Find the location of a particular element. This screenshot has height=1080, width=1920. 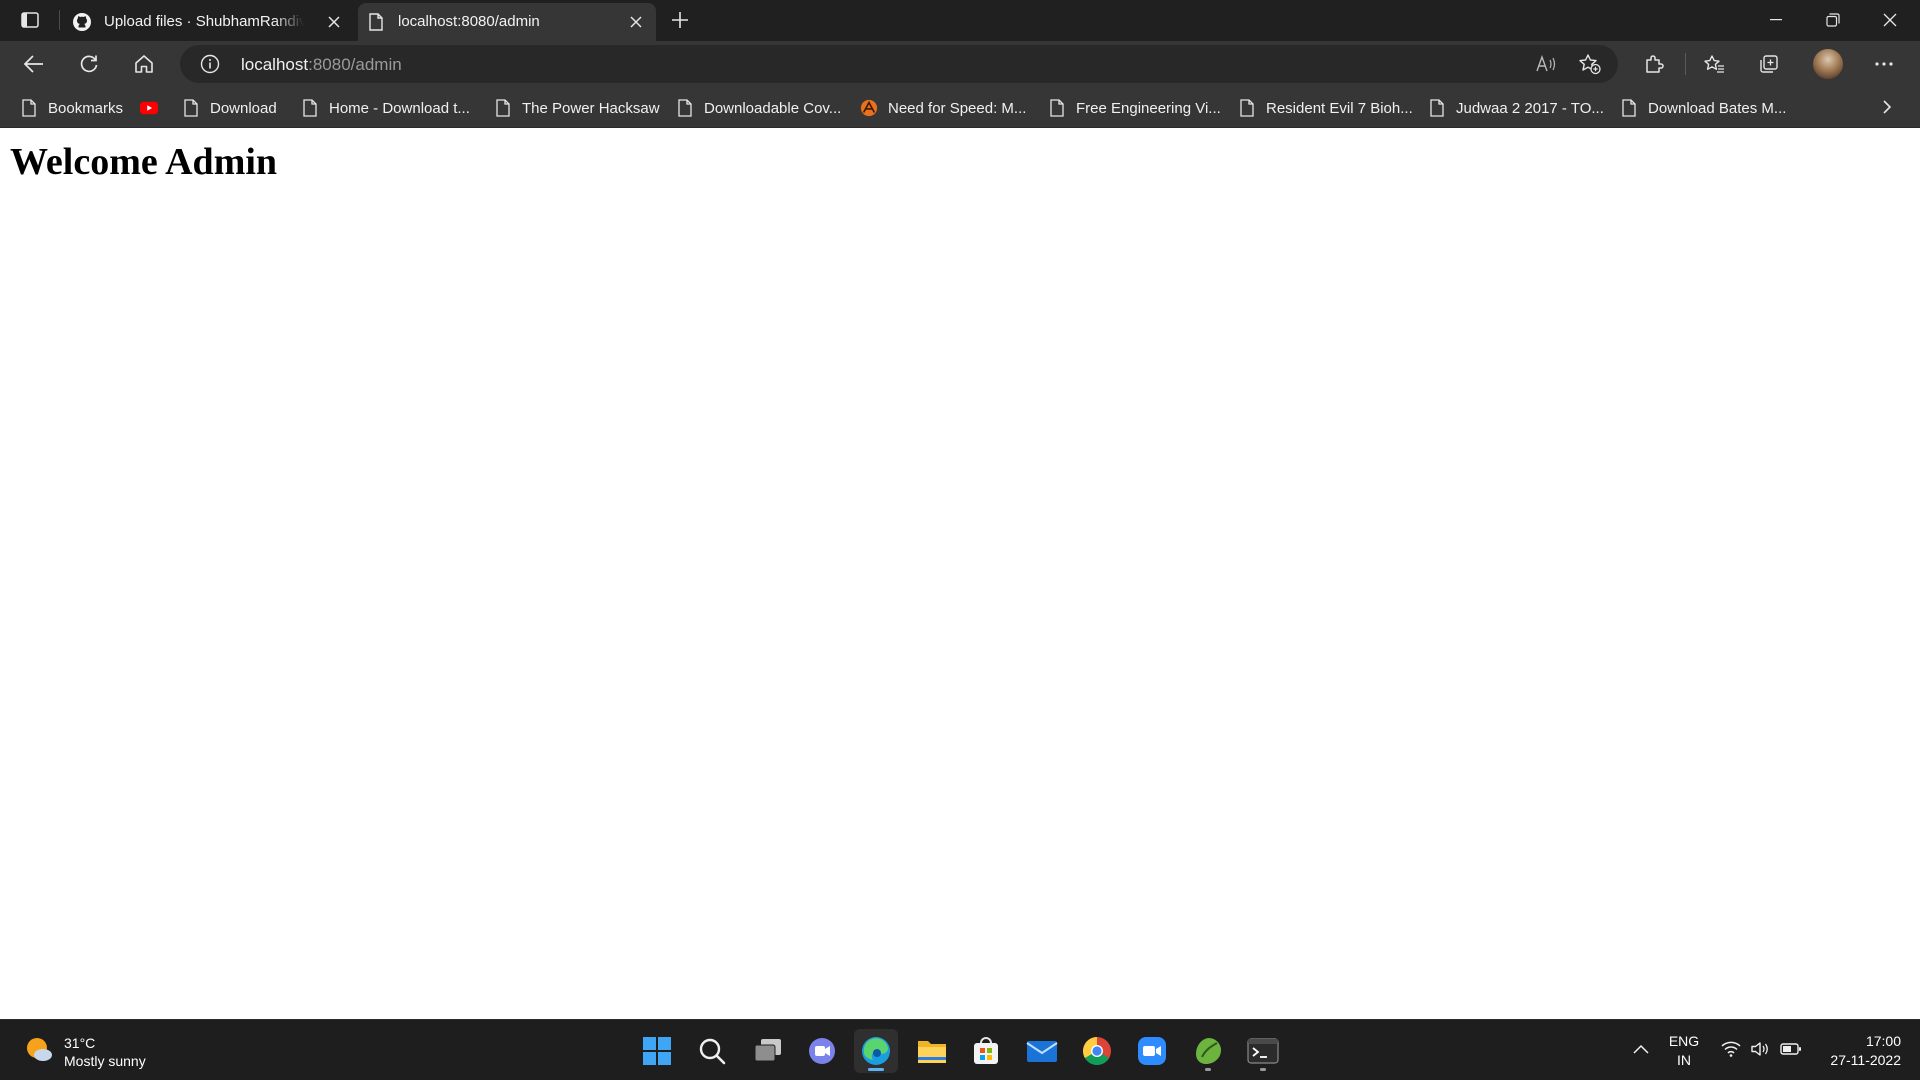

store-icon is located at coordinates (986, 1051).